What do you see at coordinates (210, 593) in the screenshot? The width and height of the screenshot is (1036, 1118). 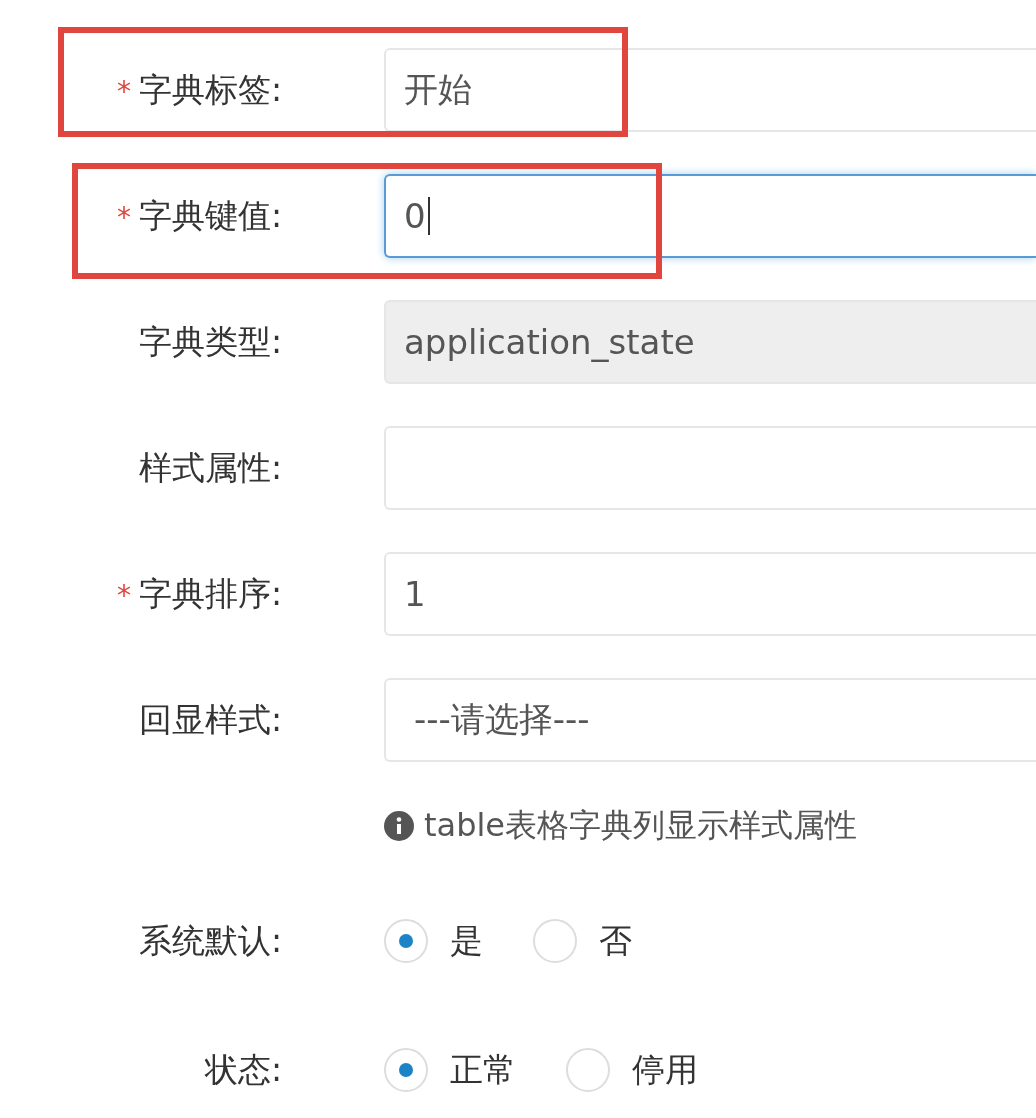 I see `field-label: 字典排序:` at bounding box center [210, 593].